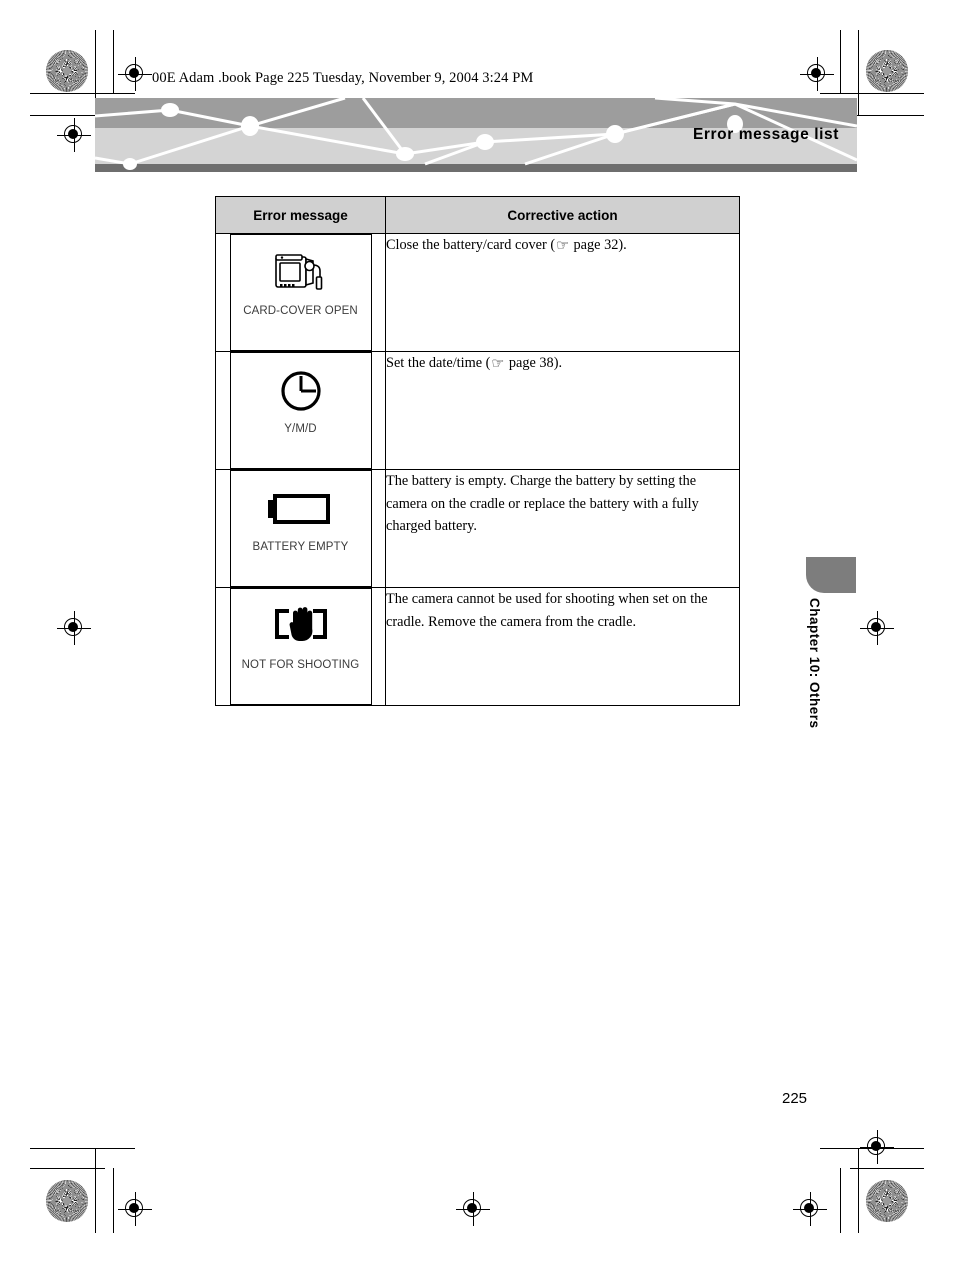 This screenshot has width=954, height=1261. What do you see at coordinates (858, 72) in the screenshot?
I see `crop-line-top-right-v` at bounding box center [858, 72].